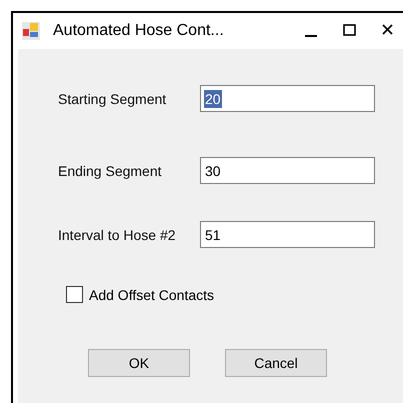 The image size is (403, 403). What do you see at coordinates (31, 31) in the screenshot?
I see `app-icon` at bounding box center [31, 31].